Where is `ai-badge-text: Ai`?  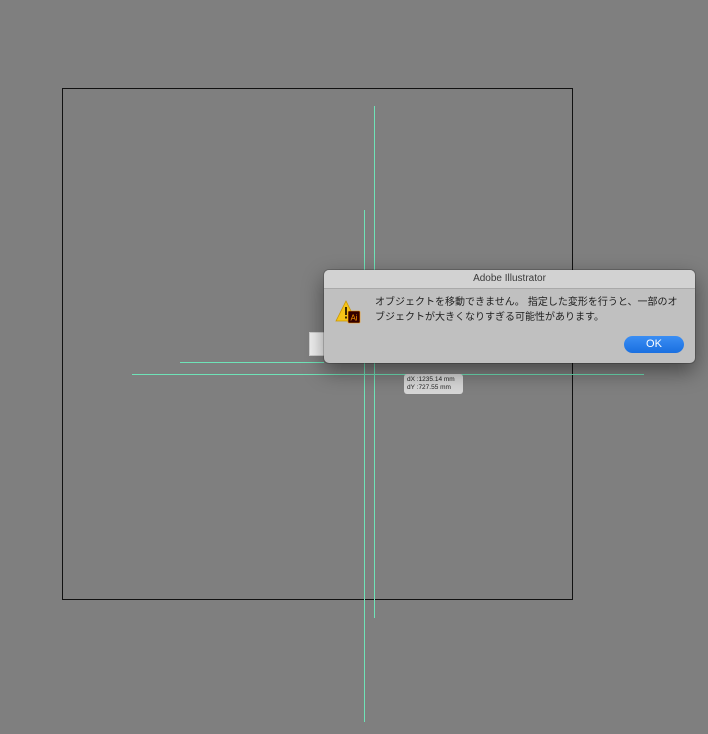 ai-badge-text: Ai is located at coordinates (353, 318).